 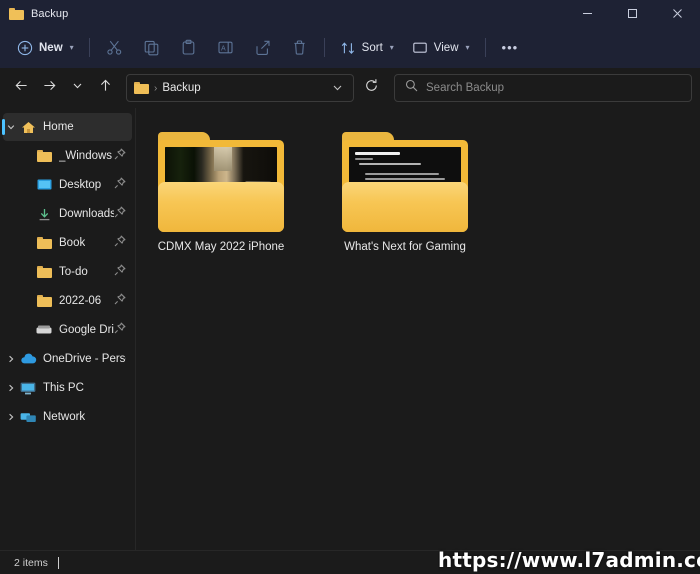 I want to click on delete-button, so click(x=299, y=48).